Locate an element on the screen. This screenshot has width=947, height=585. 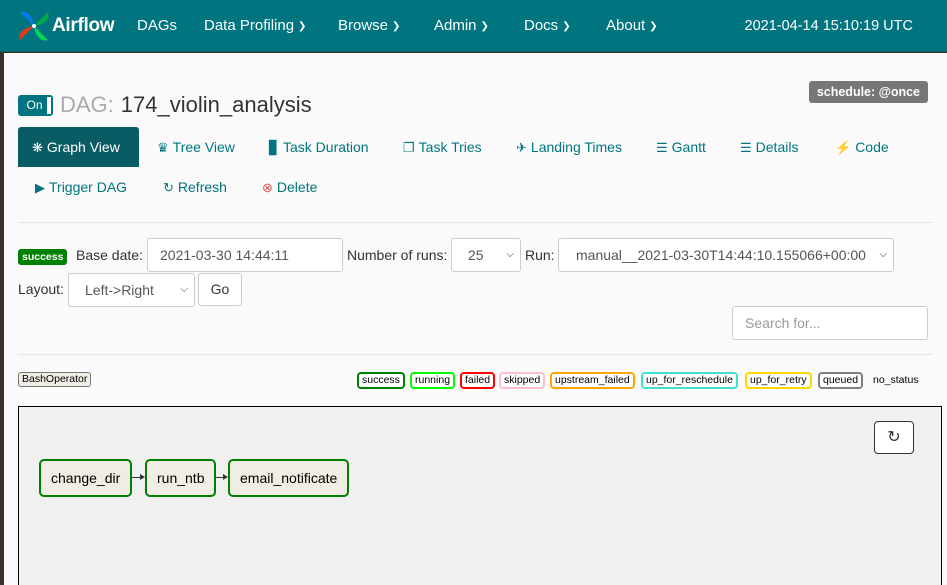
tab-details: ☰ Details is located at coordinates (769, 147).